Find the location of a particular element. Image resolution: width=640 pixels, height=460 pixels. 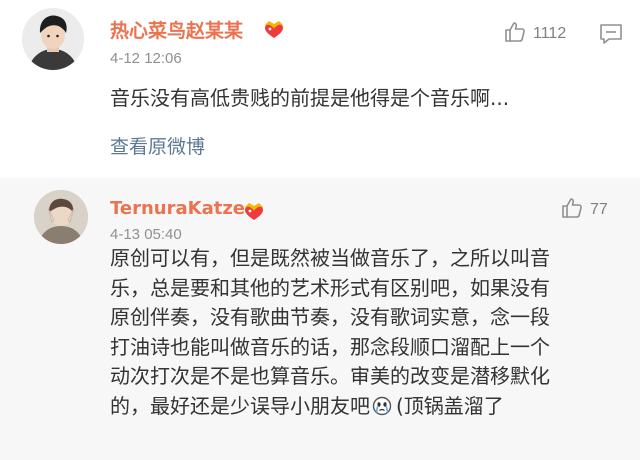

comment-text-line: 的，最好还是少误导小朋友吧 (顶锅盖溜了 is located at coordinates (366, 407).